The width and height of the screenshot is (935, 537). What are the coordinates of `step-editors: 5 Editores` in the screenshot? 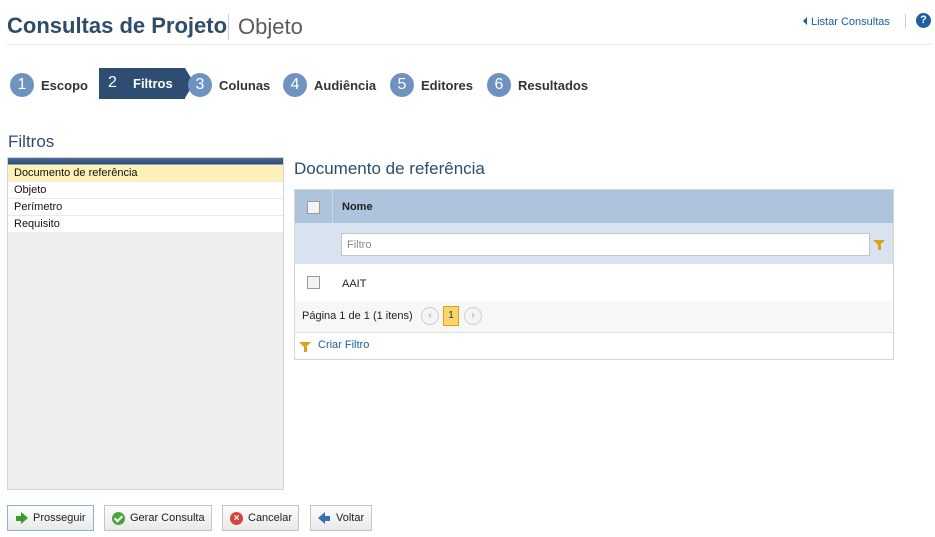 It's located at (431, 85).